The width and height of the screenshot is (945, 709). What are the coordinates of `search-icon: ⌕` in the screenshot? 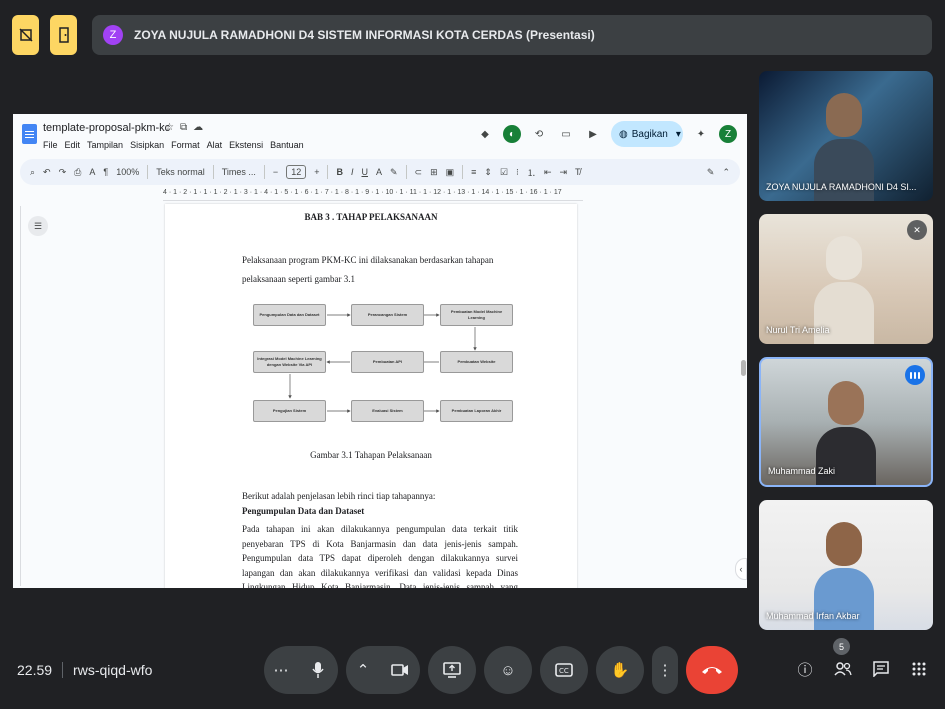 It's located at (32, 172).